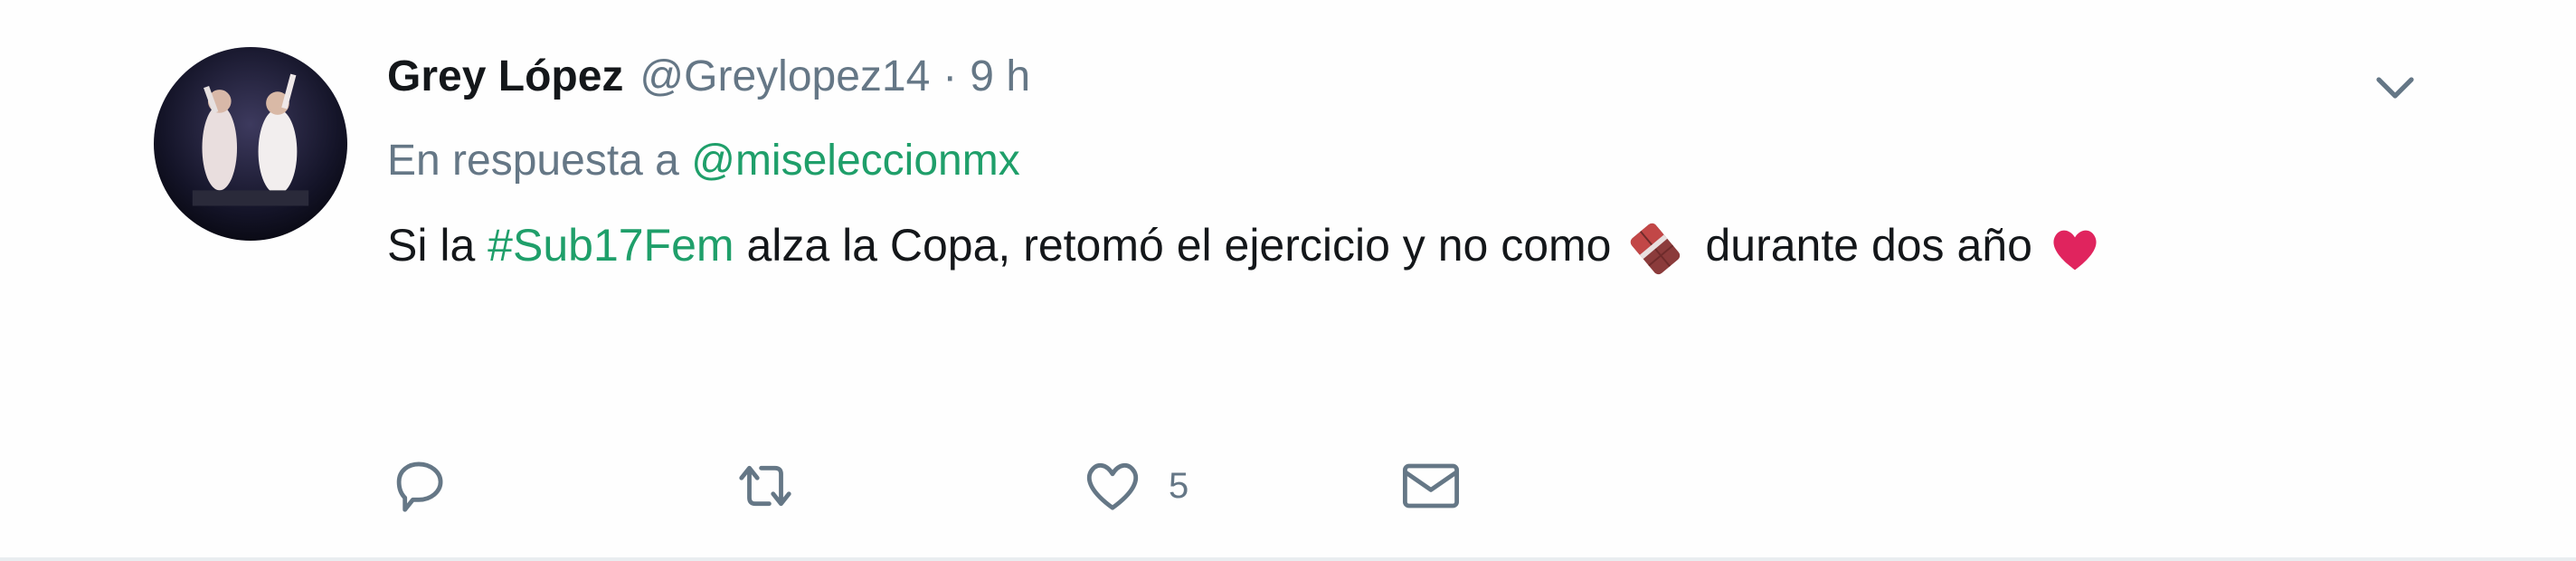  What do you see at coordinates (437, 245) in the screenshot?
I see `tweet-text-part1: Si la` at bounding box center [437, 245].